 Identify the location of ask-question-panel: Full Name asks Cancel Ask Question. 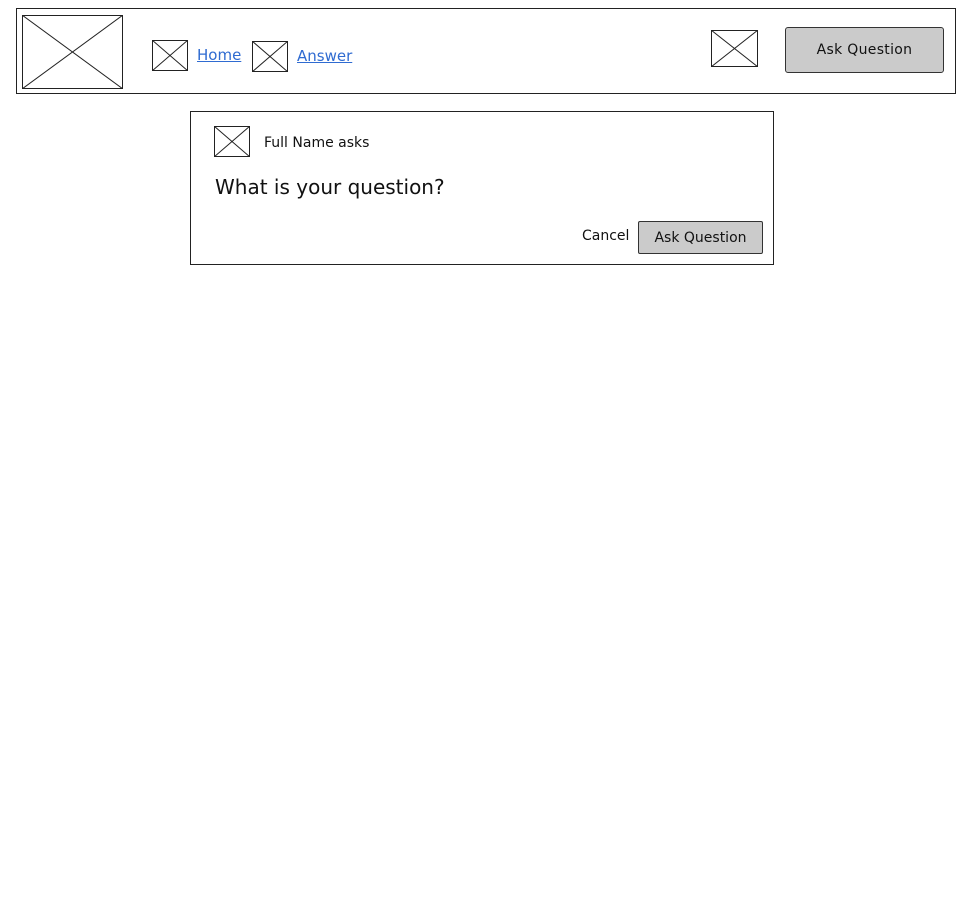
(482, 188).